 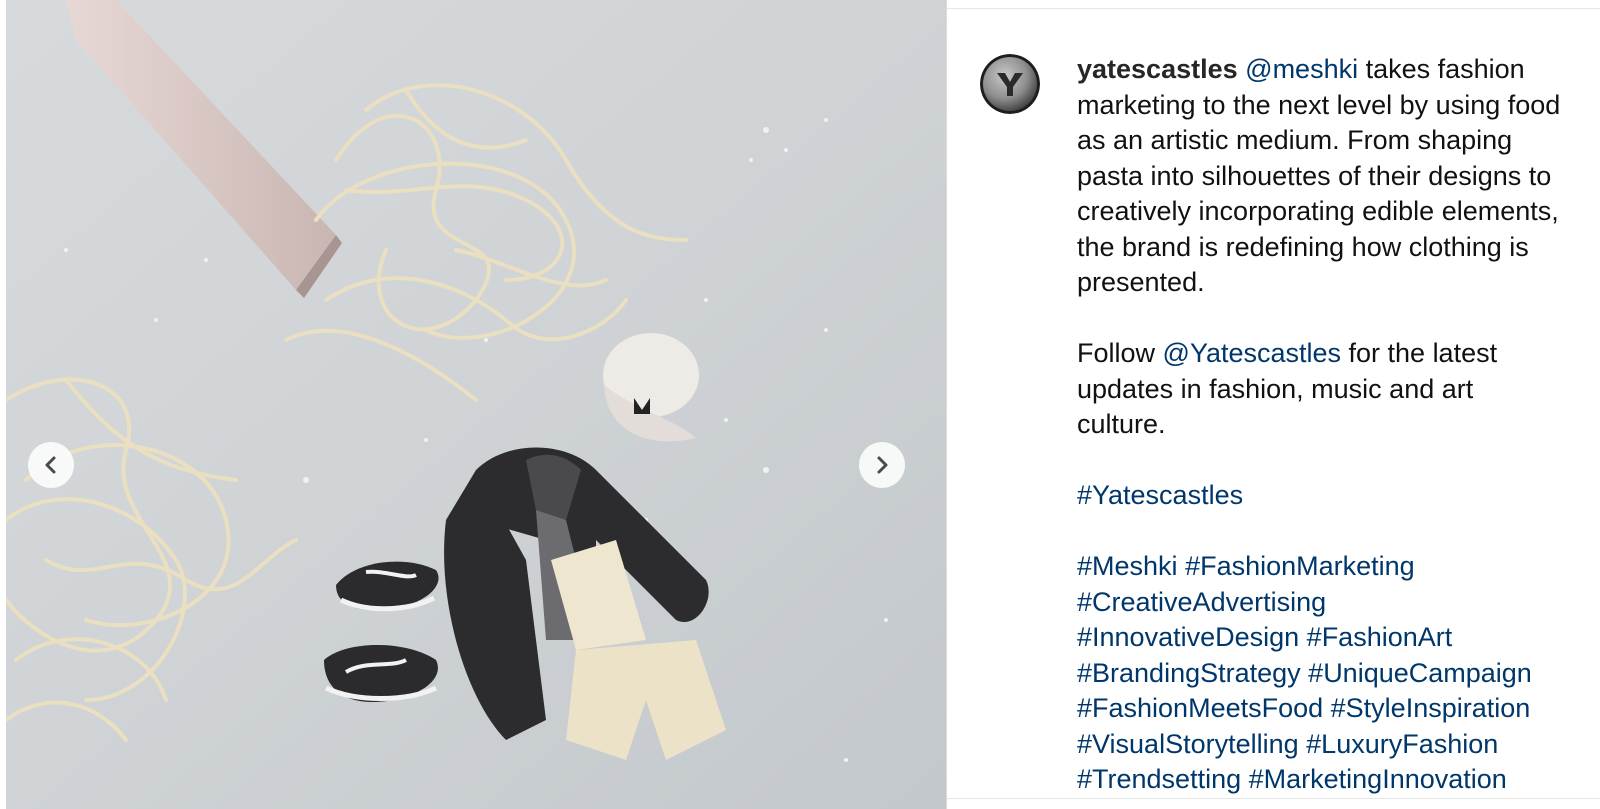 What do you see at coordinates (1188, 744) in the screenshot?
I see `hashtag-link: #VisualStorytelling` at bounding box center [1188, 744].